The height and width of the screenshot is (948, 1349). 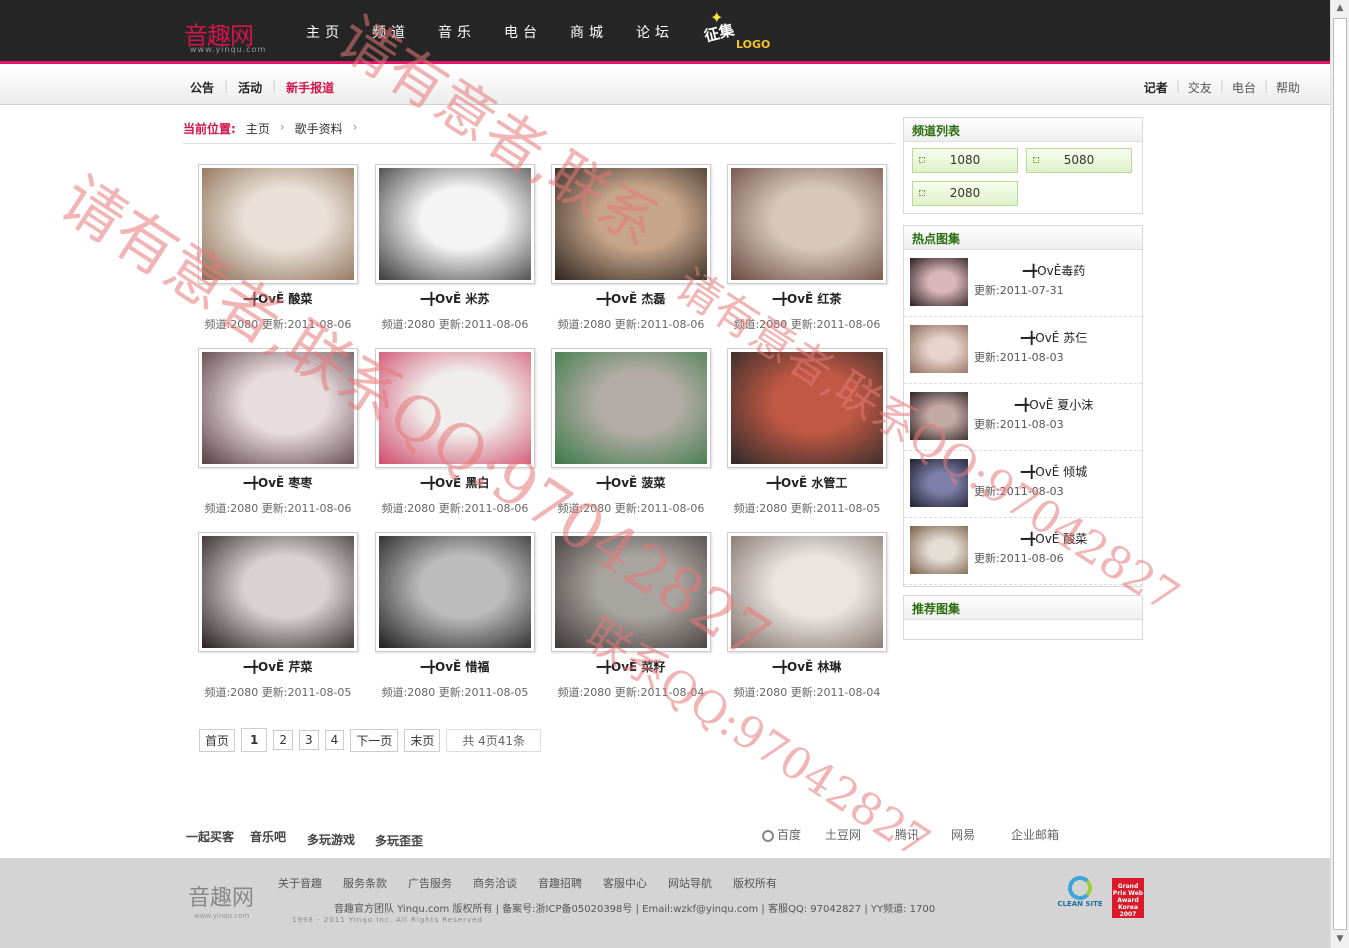 What do you see at coordinates (461, 32) in the screenshot?
I see `nav-music: 音乐` at bounding box center [461, 32].